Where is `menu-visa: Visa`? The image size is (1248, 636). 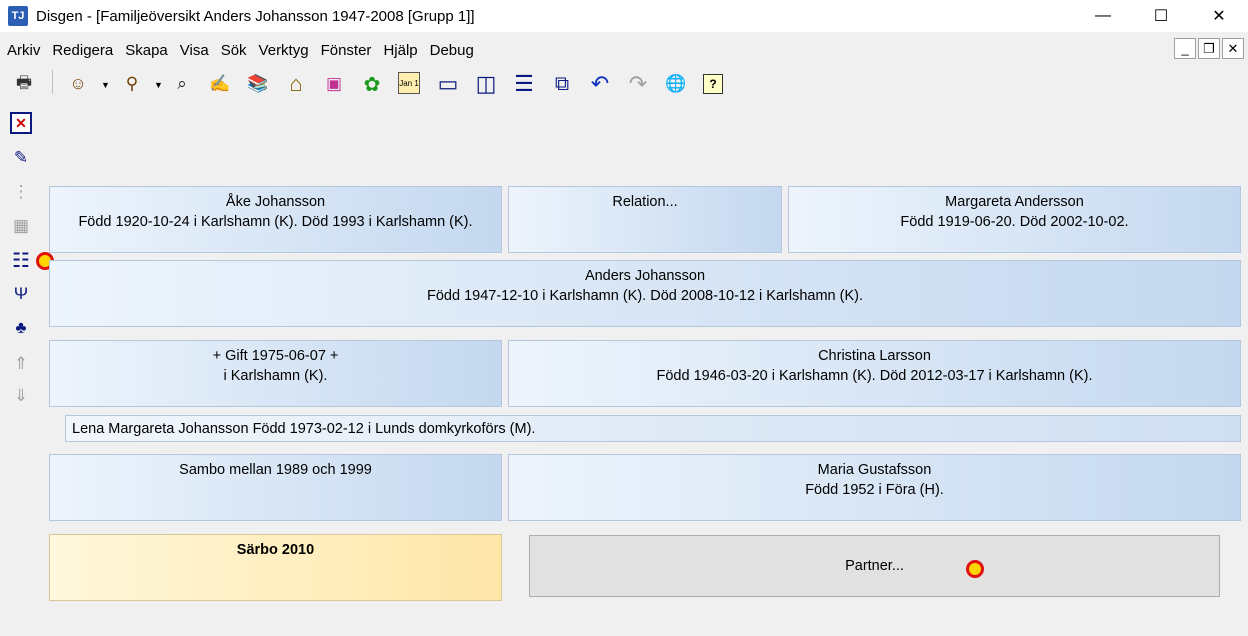
menu-visa: Visa is located at coordinates (193, 50).